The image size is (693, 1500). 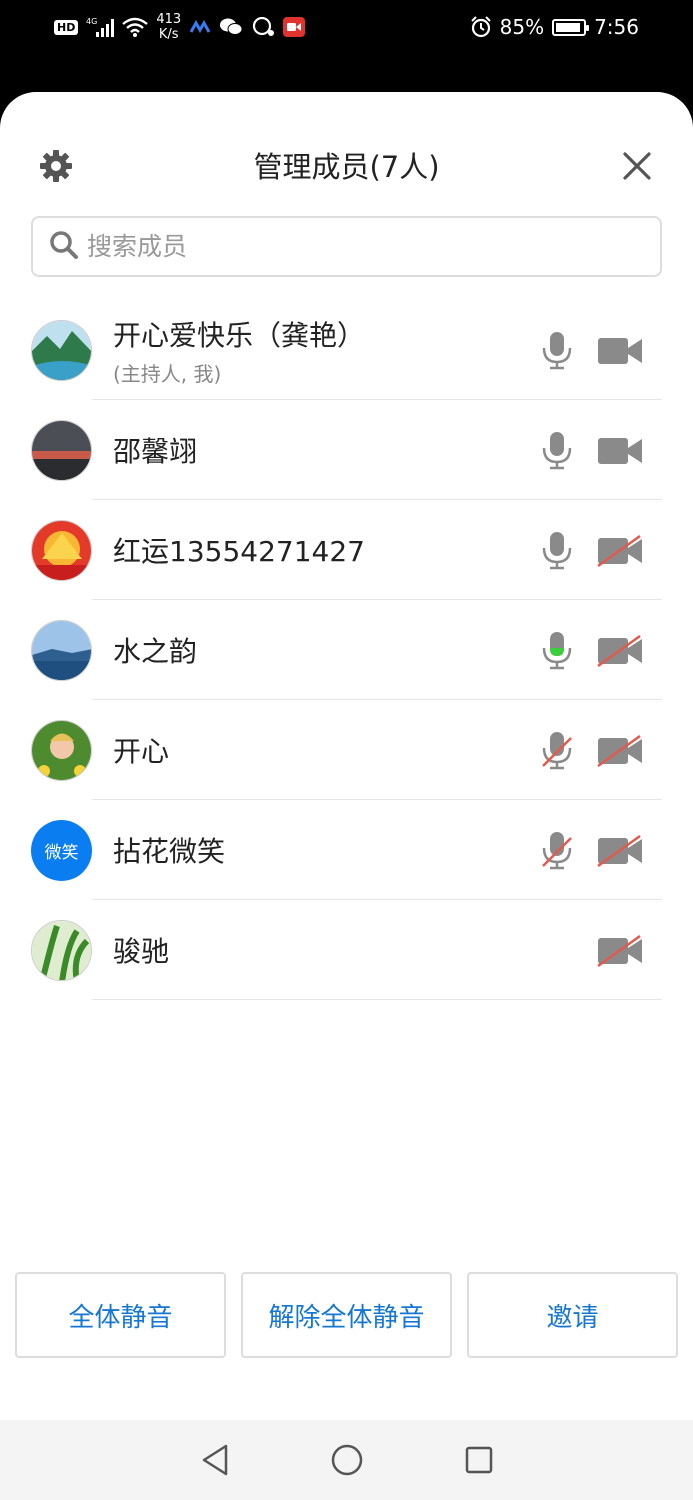 I want to click on member-name: 骏驰, so click(x=141, y=951).